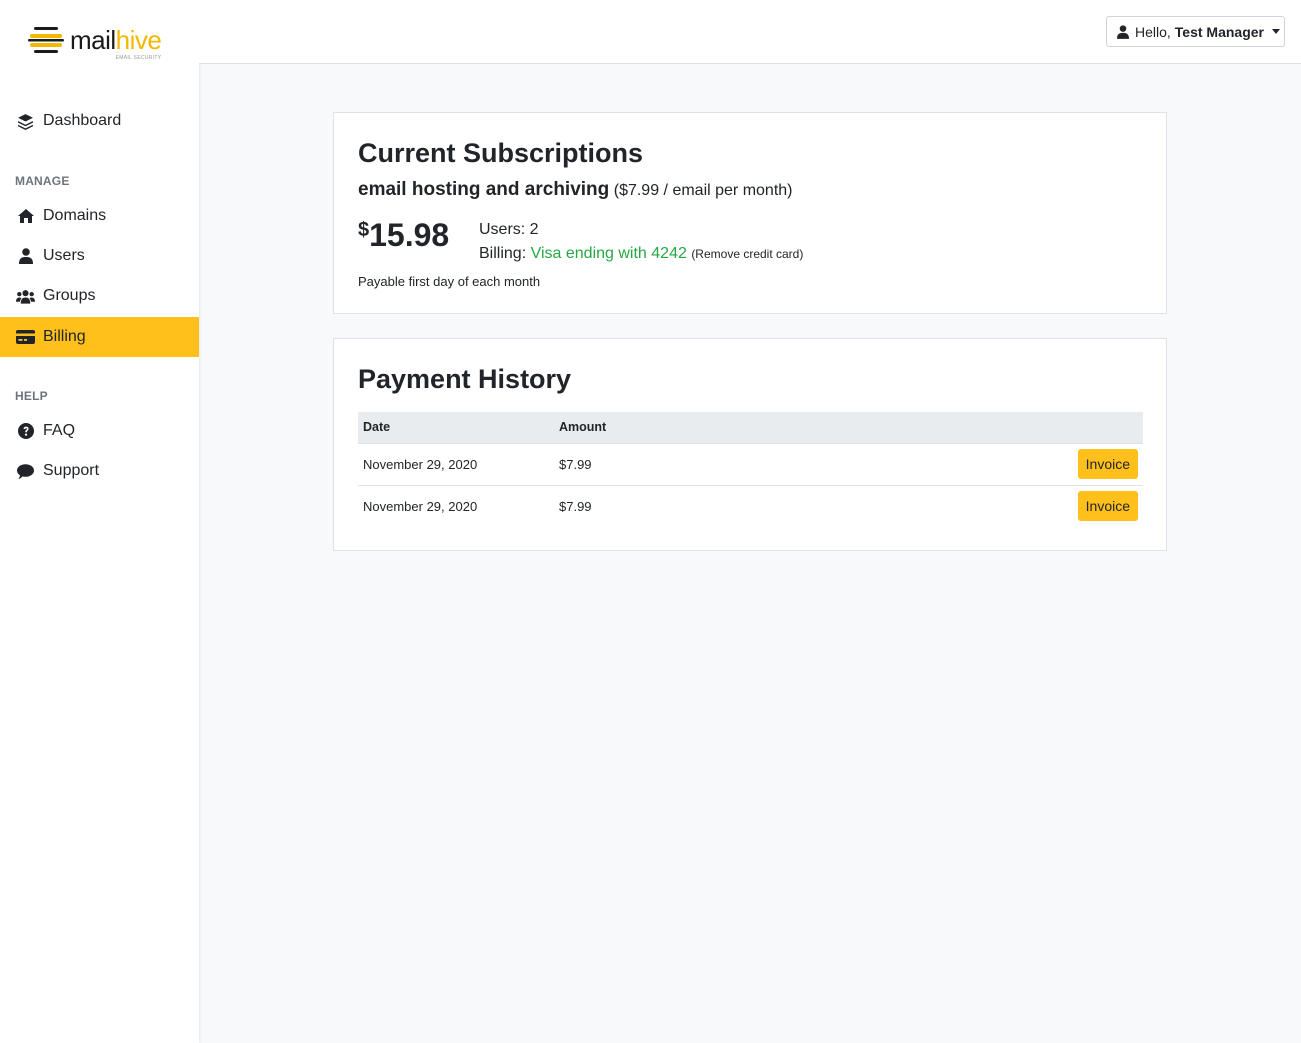 The height and width of the screenshot is (1043, 1301). I want to click on subscription-total: $15.98, so click(403, 235).